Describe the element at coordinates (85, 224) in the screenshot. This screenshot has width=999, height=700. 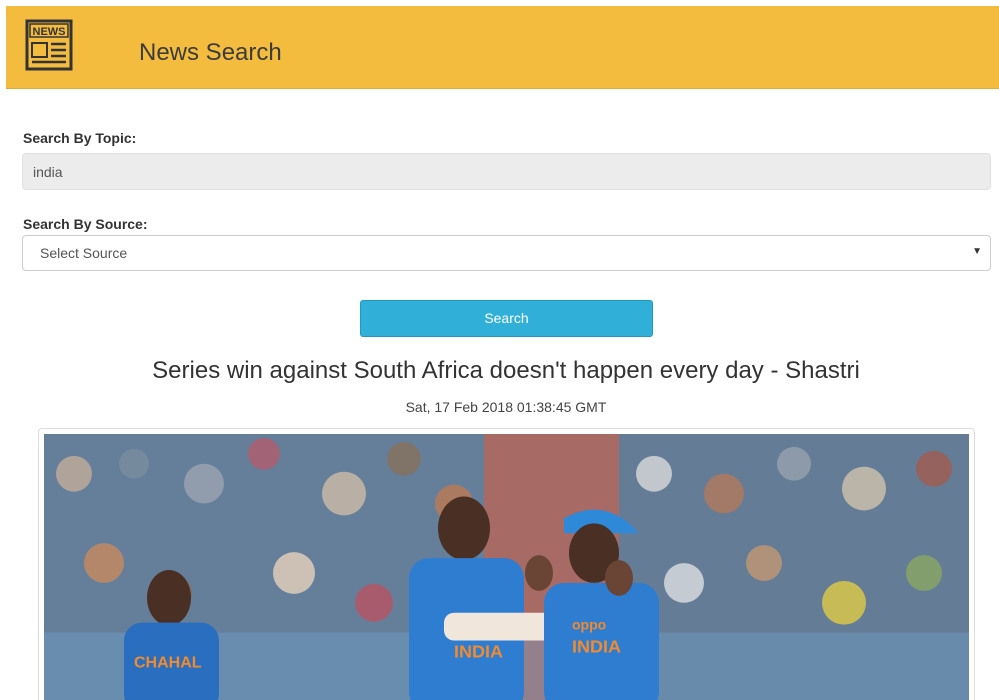
I see `source-label: Search By Source:` at that location.